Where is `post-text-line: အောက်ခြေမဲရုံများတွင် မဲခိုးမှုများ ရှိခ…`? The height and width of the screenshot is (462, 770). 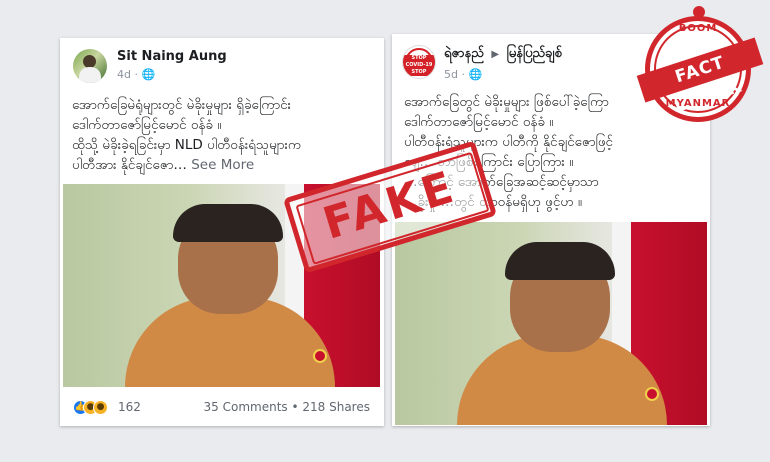 post-text-line: အောက်ခြေမဲရုံများတွင် မဲခိုးမှုများ ရှိခ… is located at coordinates (182, 105).